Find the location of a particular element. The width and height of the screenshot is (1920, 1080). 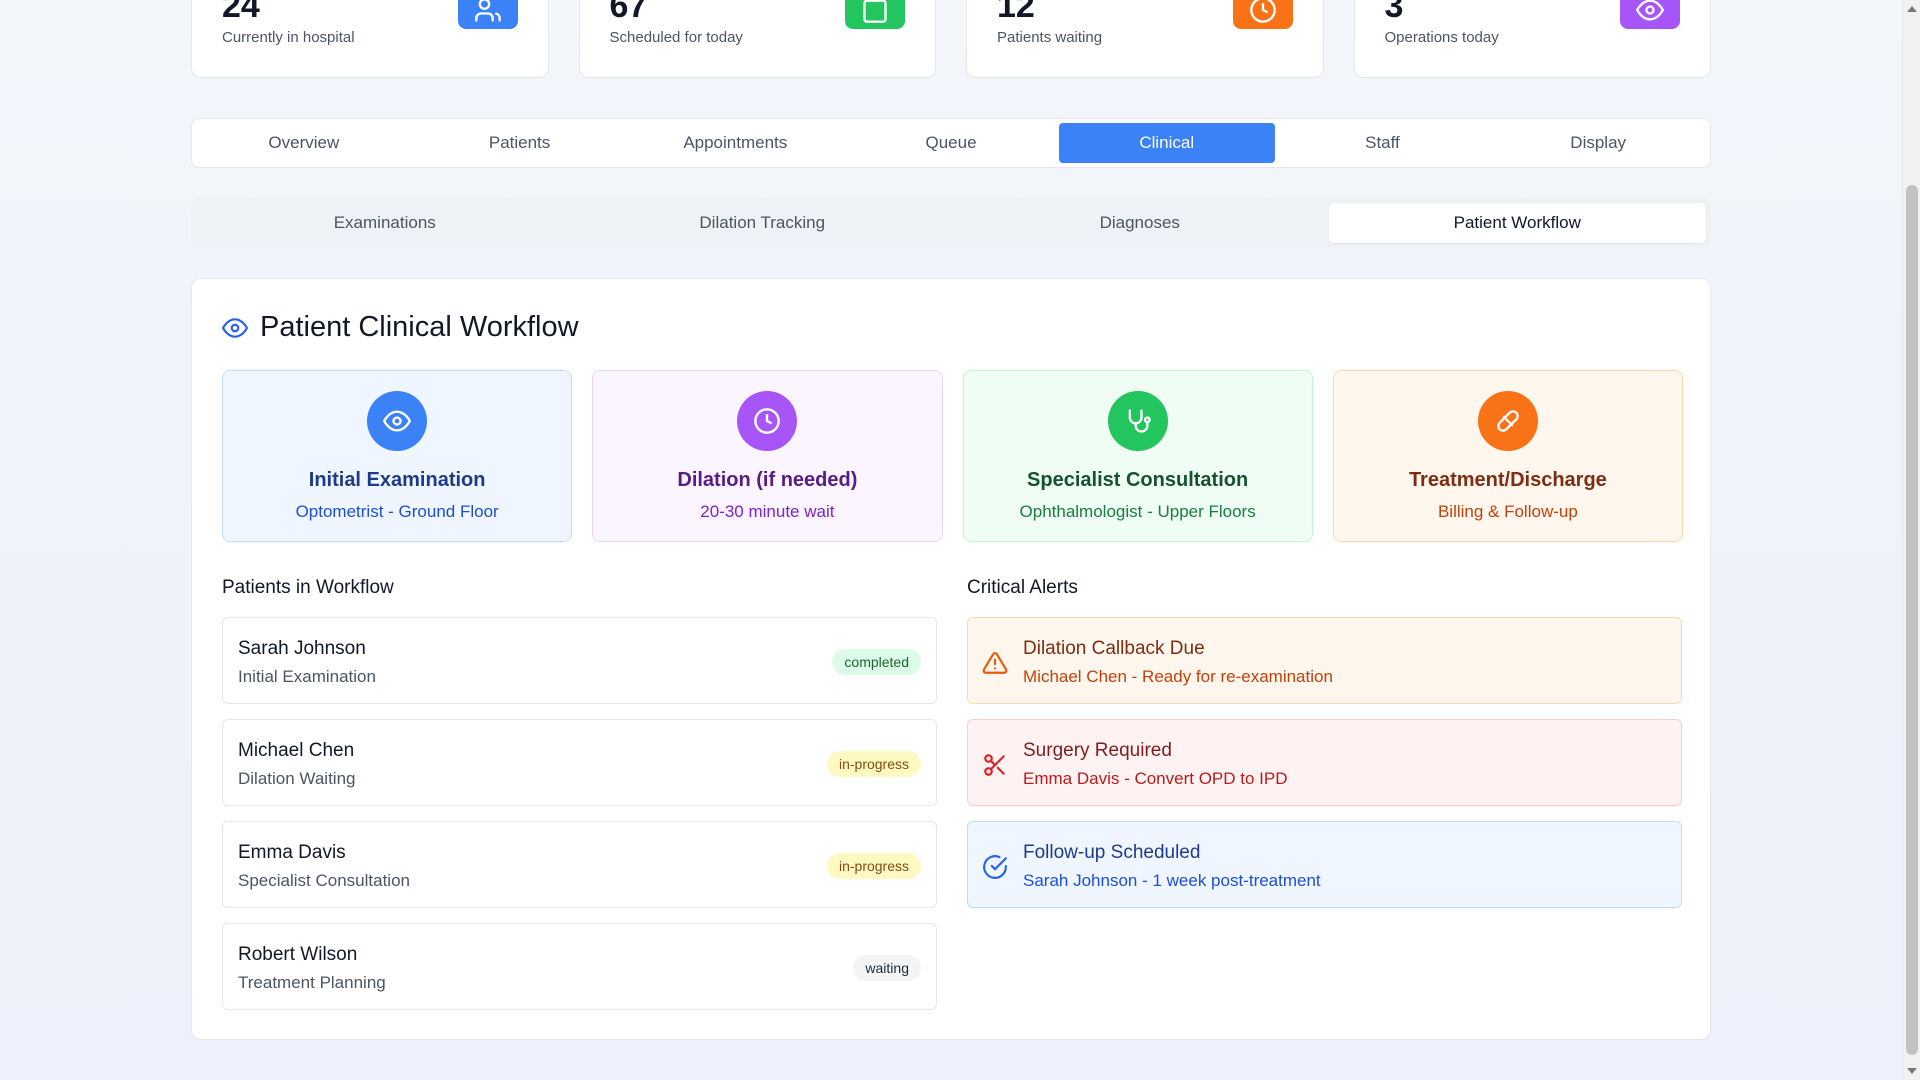

step-subtitle: Optometrist - Ground Floor is located at coordinates (397, 511).